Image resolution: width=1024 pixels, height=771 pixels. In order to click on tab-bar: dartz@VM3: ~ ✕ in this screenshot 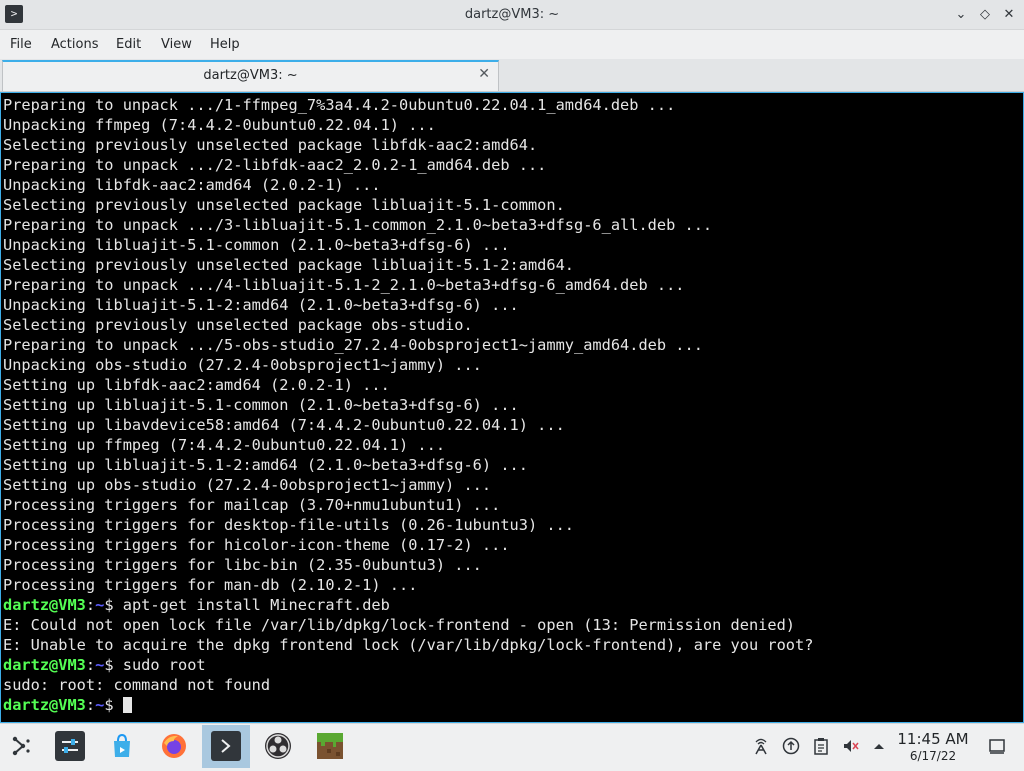, I will do `click(512, 75)`.